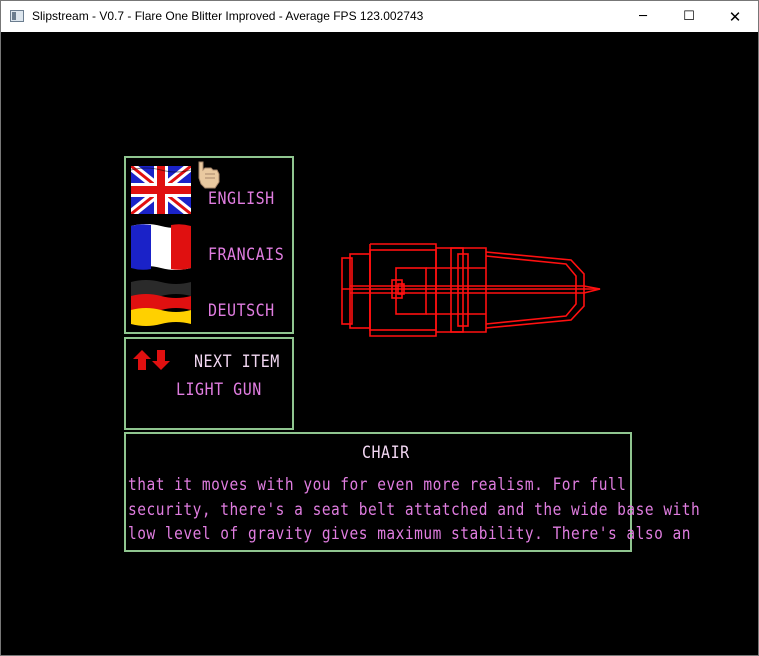 This screenshot has width=759, height=656. What do you see at coordinates (17, 16) in the screenshot?
I see `app-icon` at bounding box center [17, 16].